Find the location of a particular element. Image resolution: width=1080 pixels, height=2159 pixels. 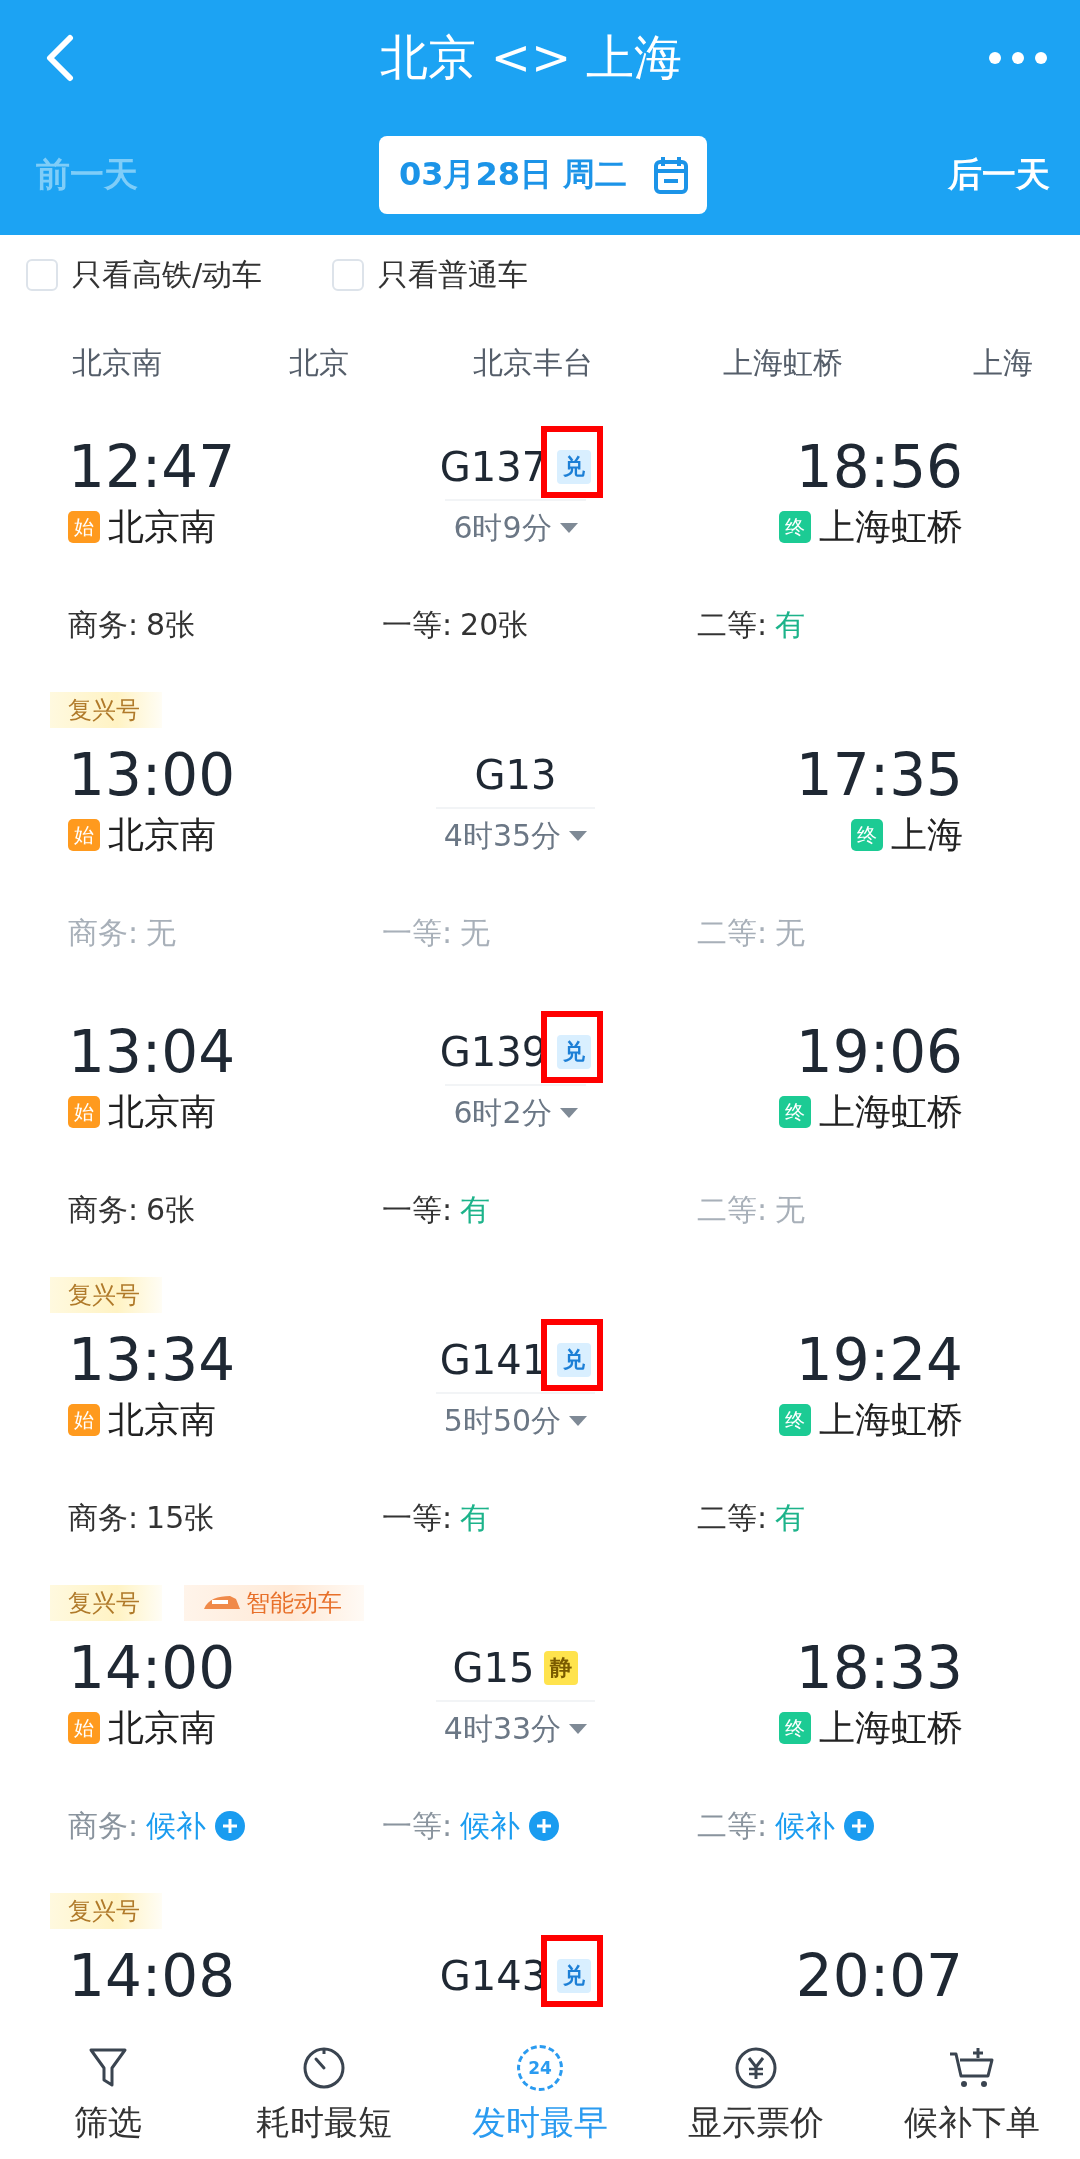

seat-availability: 6张 is located at coordinates (171, 1209).